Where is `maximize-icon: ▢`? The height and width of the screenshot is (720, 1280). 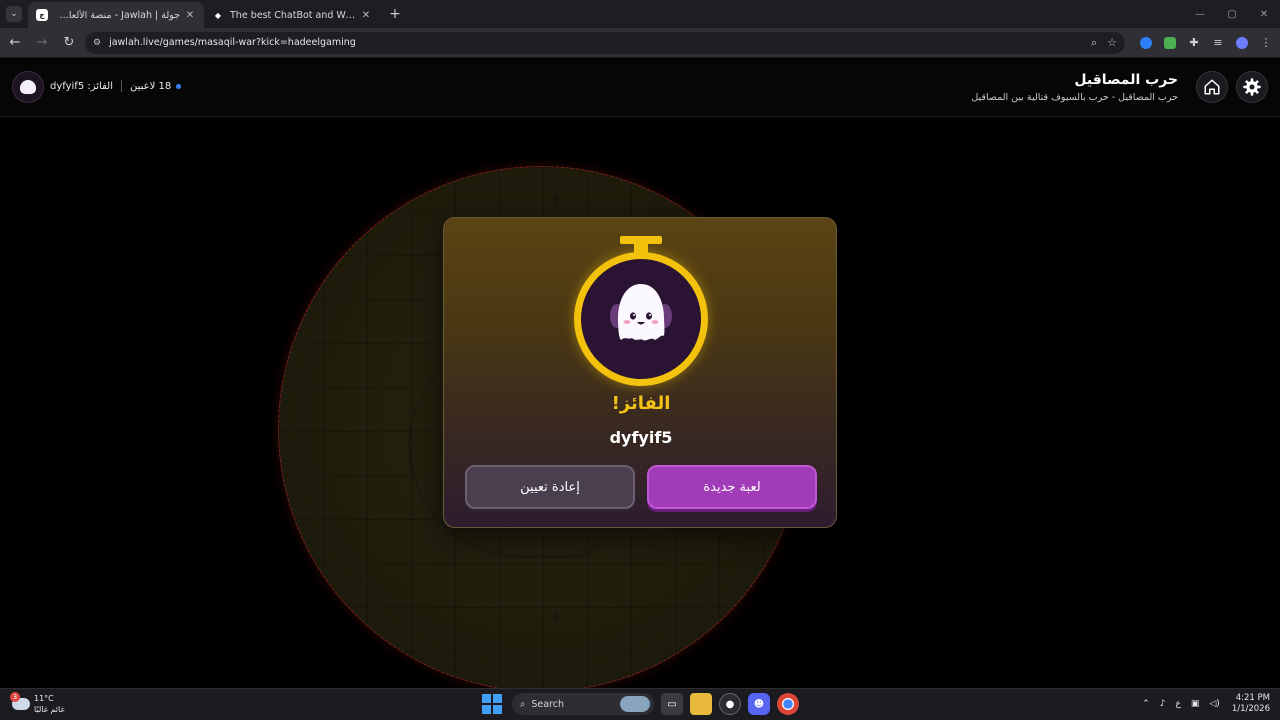
maximize-icon: ▢ is located at coordinates (1232, 14).